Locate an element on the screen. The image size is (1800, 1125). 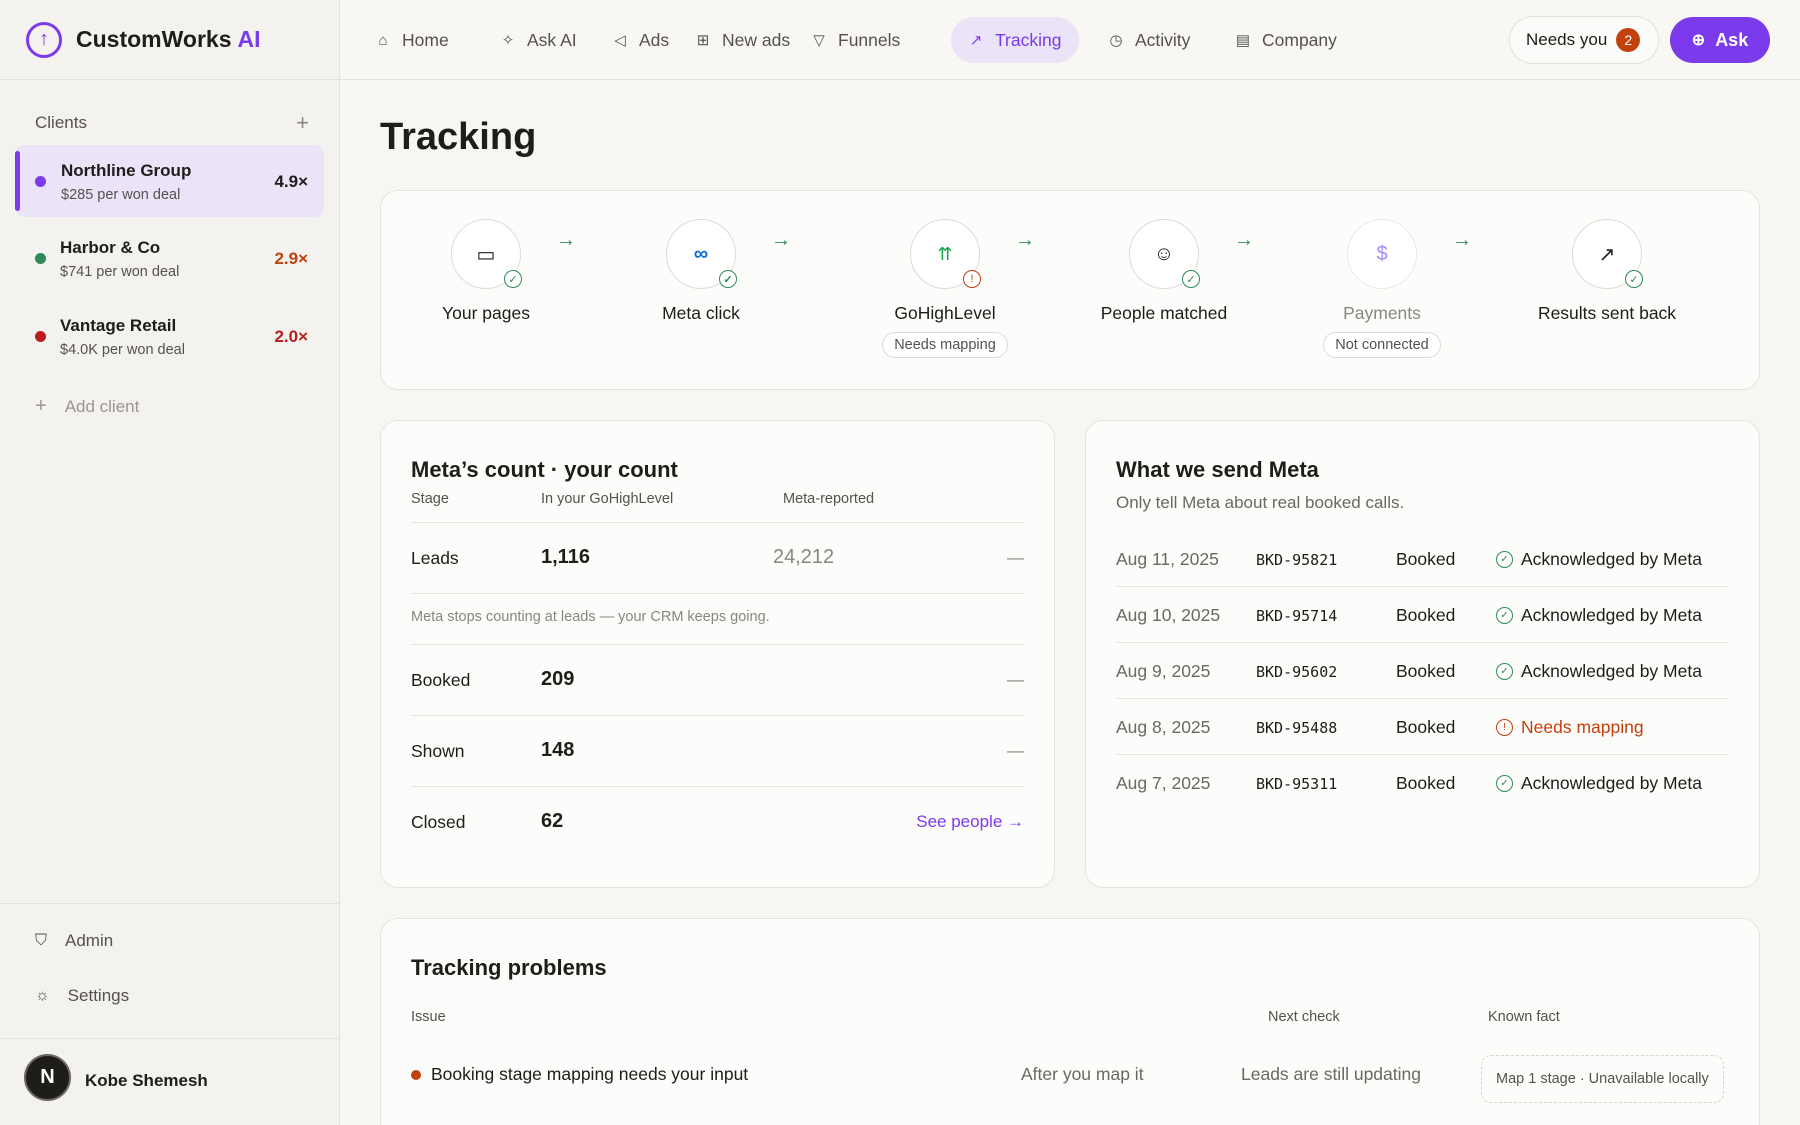
shown-trail: — is located at coordinates (1015, 750).